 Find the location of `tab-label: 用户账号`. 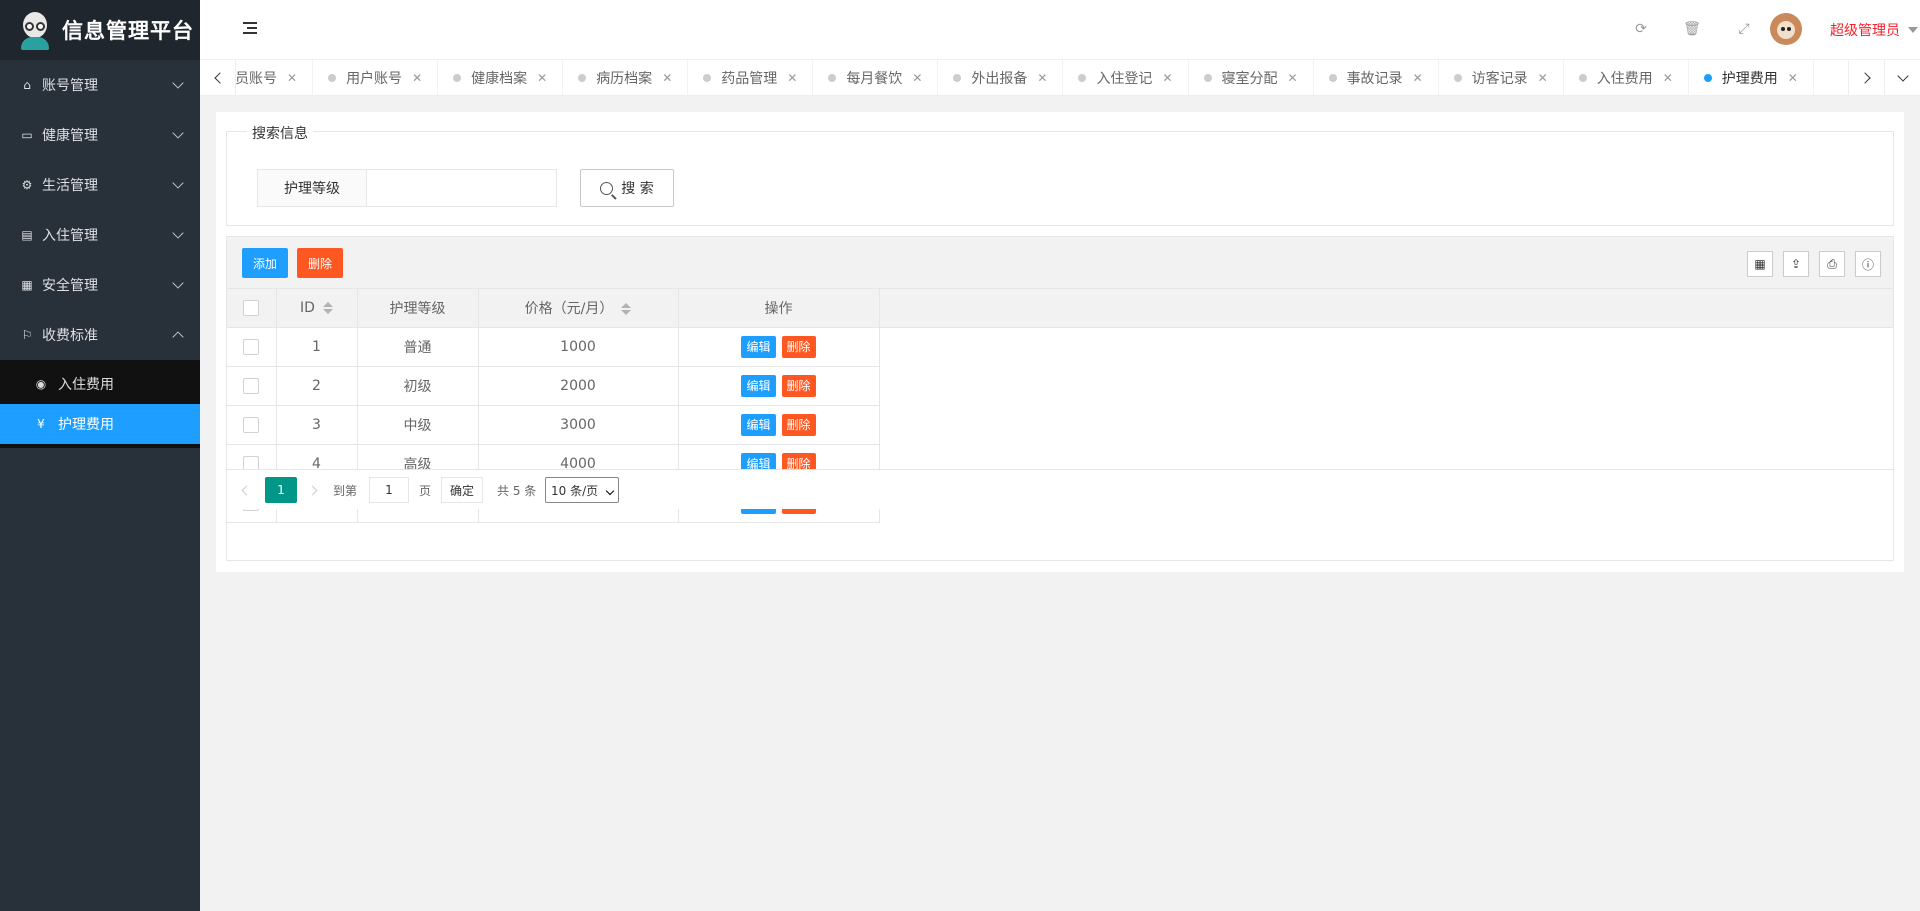

tab-label: 用户账号 is located at coordinates (374, 79).